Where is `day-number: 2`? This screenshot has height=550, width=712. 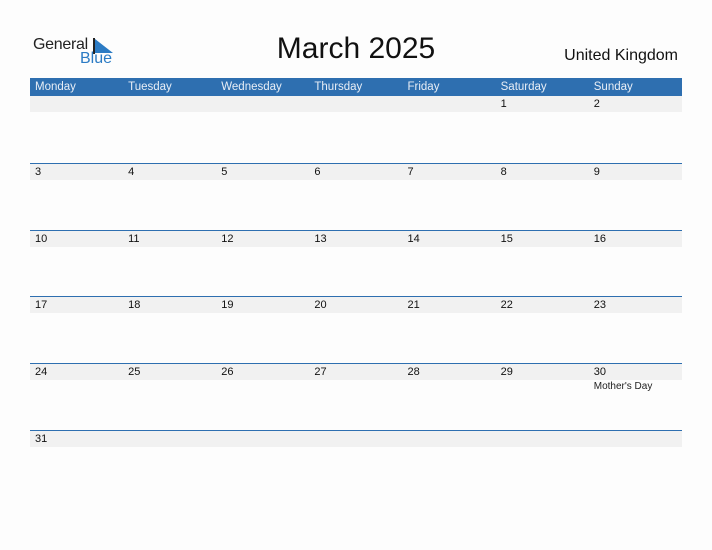 day-number: 2 is located at coordinates (596, 104).